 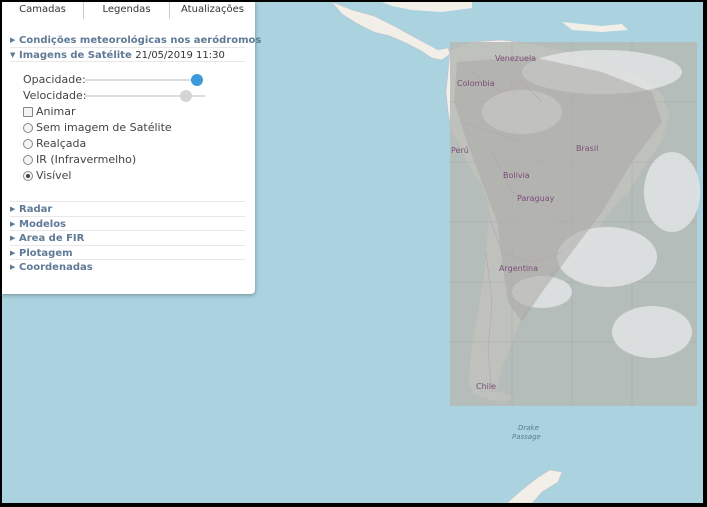 What do you see at coordinates (13, 54) in the screenshot?
I see `chevron-down-icon: ▼` at bounding box center [13, 54].